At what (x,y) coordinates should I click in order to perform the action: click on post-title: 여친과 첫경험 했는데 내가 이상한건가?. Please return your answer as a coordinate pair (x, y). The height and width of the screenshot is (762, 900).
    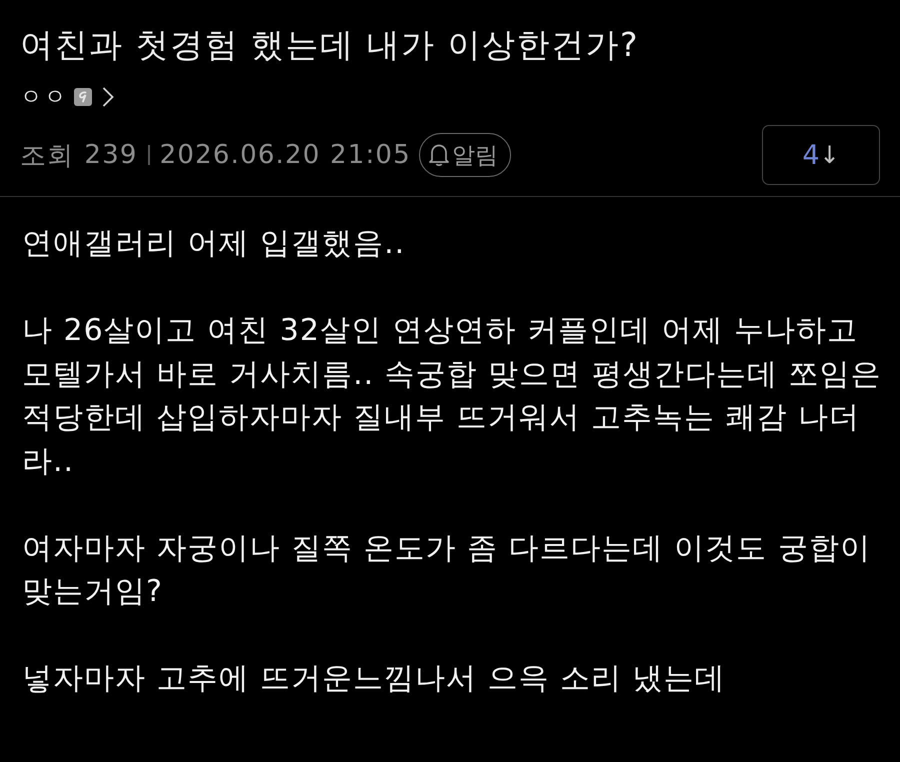
    Looking at the image, I should click on (330, 45).